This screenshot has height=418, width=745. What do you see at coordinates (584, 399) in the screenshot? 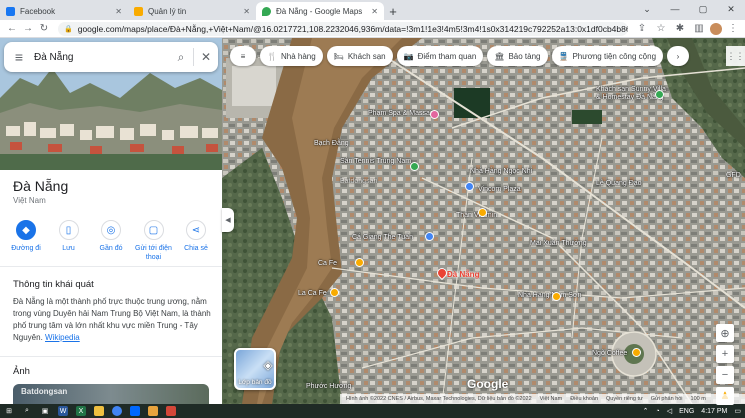
I see `terms-link: Điều khoản` at bounding box center [584, 399].